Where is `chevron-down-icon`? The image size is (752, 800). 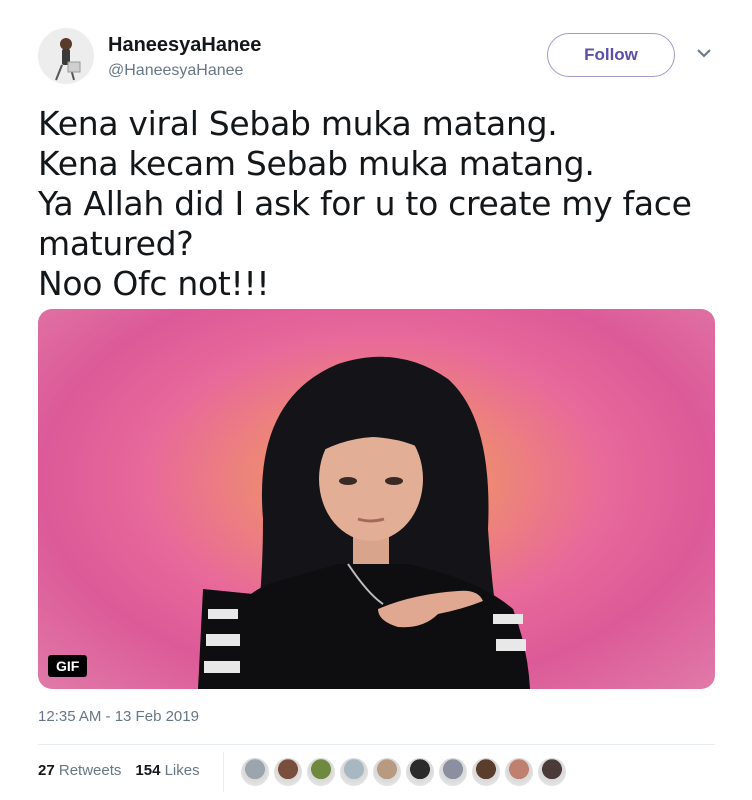 chevron-down-icon is located at coordinates (704, 53).